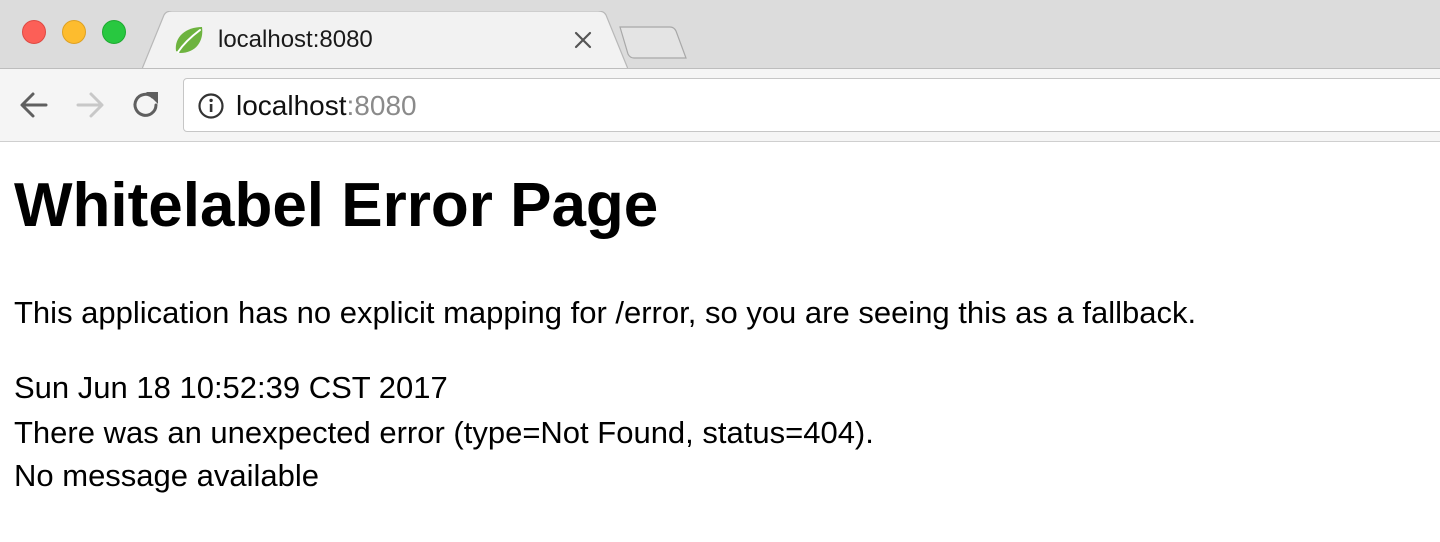 This screenshot has width=1440, height=542. What do you see at coordinates (114, 32) in the screenshot?
I see `window-maximize-button` at bounding box center [114, 32].